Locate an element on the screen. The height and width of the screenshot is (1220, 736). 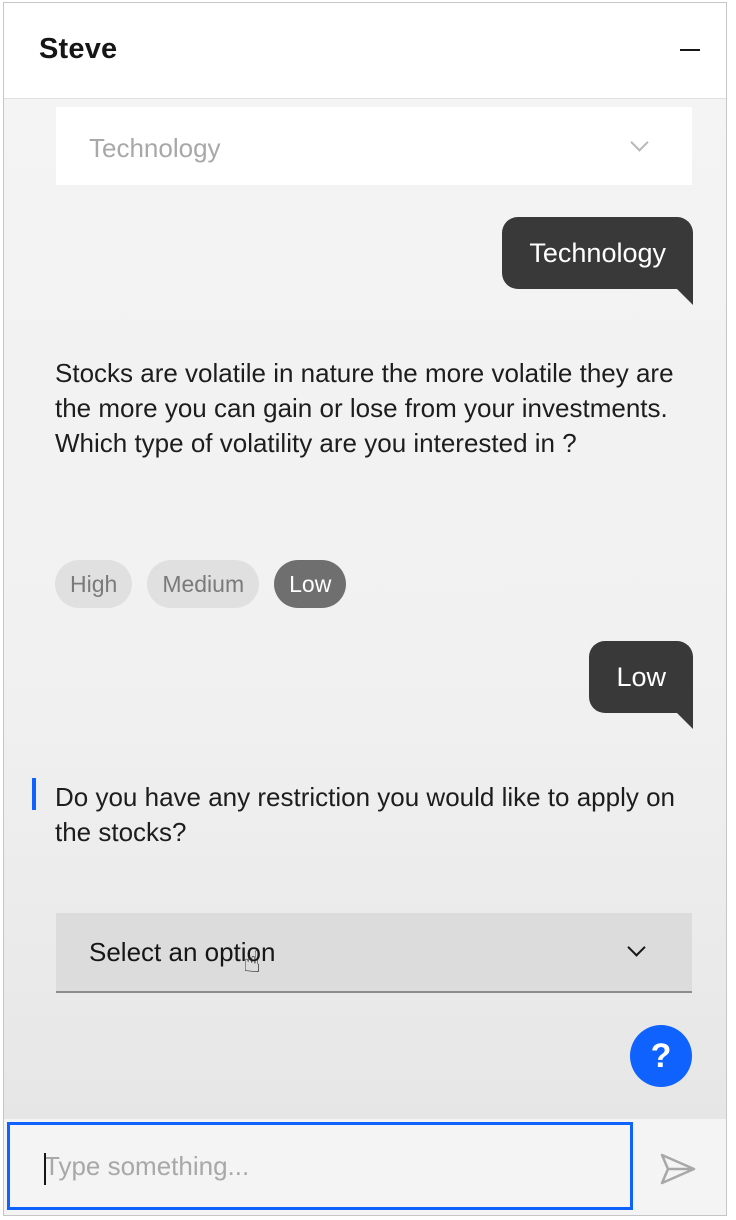
volatility-options: High Medium Low is located at coordinates (201, 584).